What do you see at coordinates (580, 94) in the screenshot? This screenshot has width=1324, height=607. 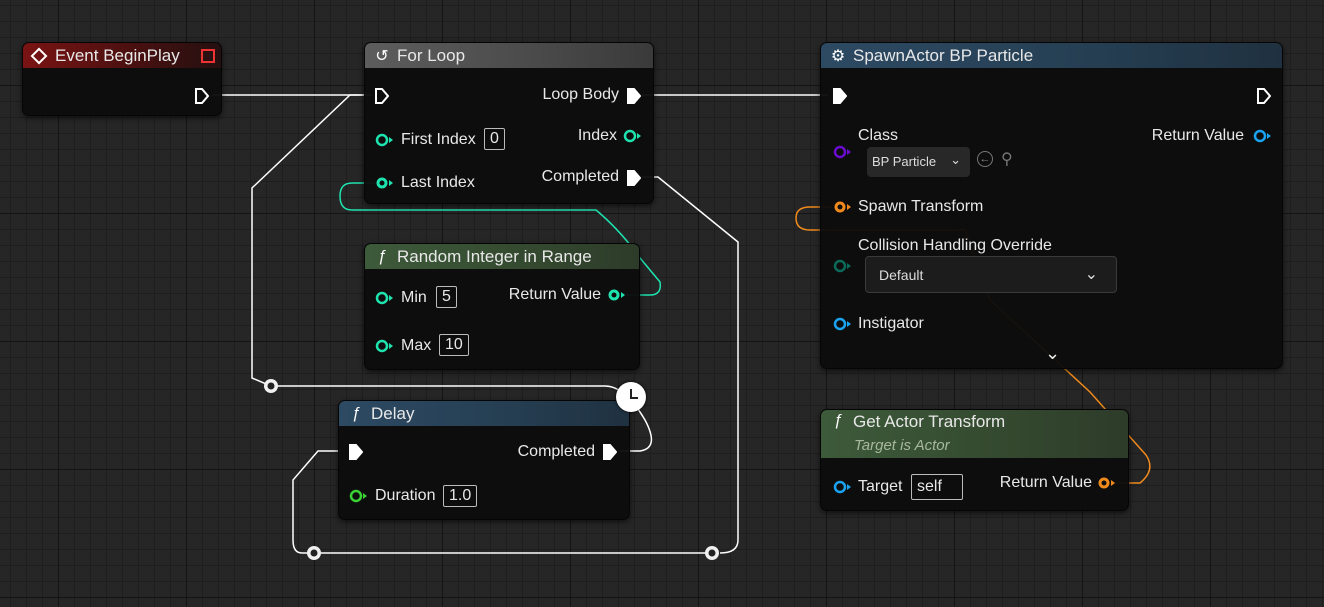 I see `loop-body-label: Loop Body` at bounding box center [580, 94].